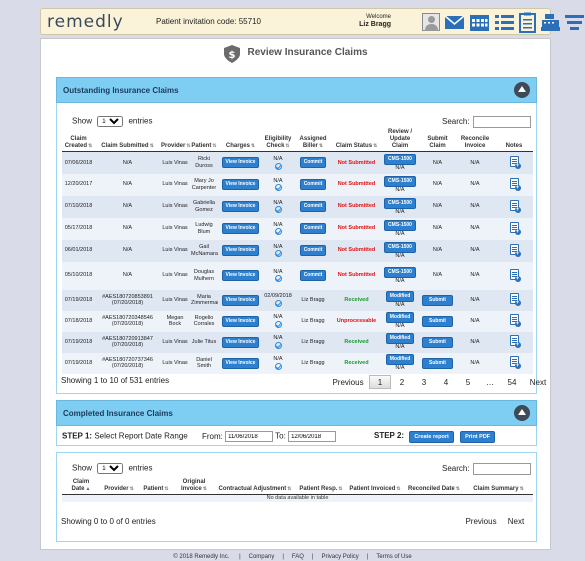 Image resolution: width=585 pixels, height=561 pixels. I want to click on next-page-button: Next, so click(538, 382).